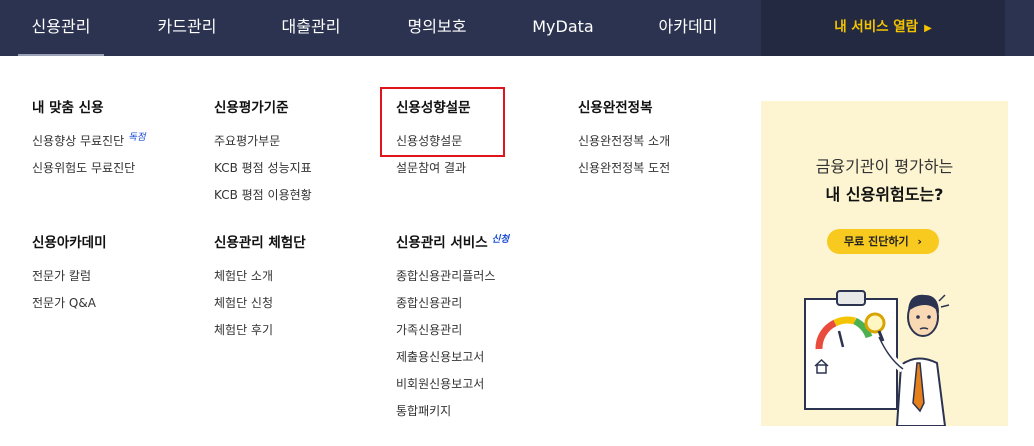  I want to click on menu-link-submission-report: 제출용신용보고서, so click(452, 361).